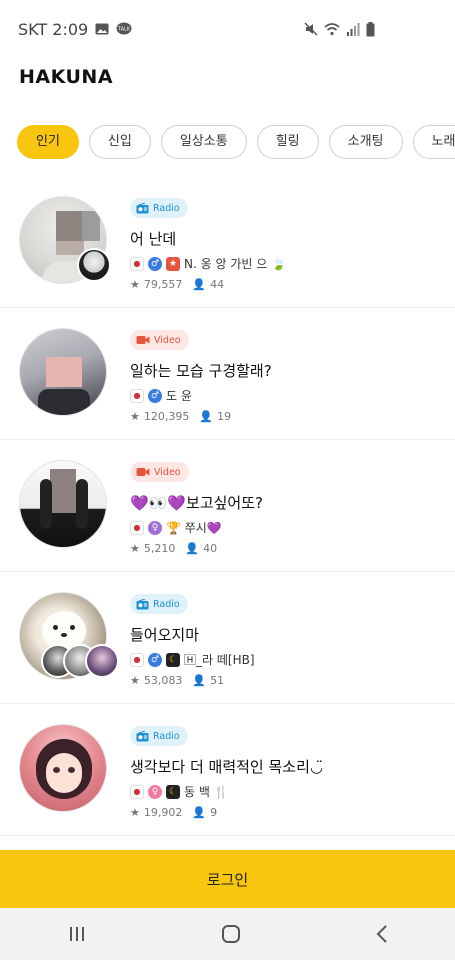 This screenshot has width=455, height=960. I want to click on stats-row: ★ 53,083 👤 51, so click(192, 680).